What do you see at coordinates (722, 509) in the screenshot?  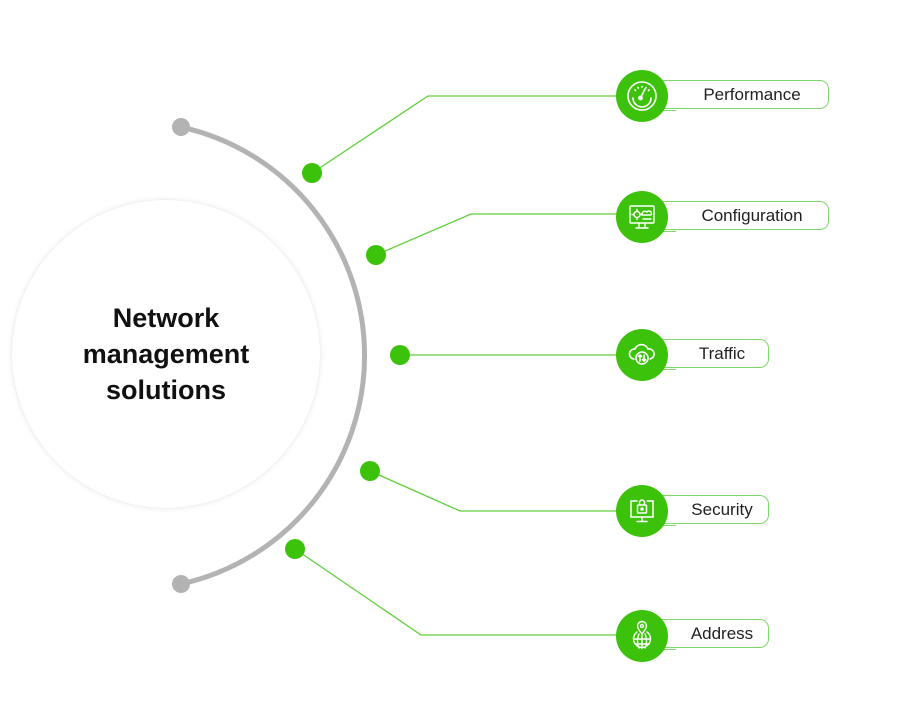 I see `item-label: Security` at bounding box center [722, 509].